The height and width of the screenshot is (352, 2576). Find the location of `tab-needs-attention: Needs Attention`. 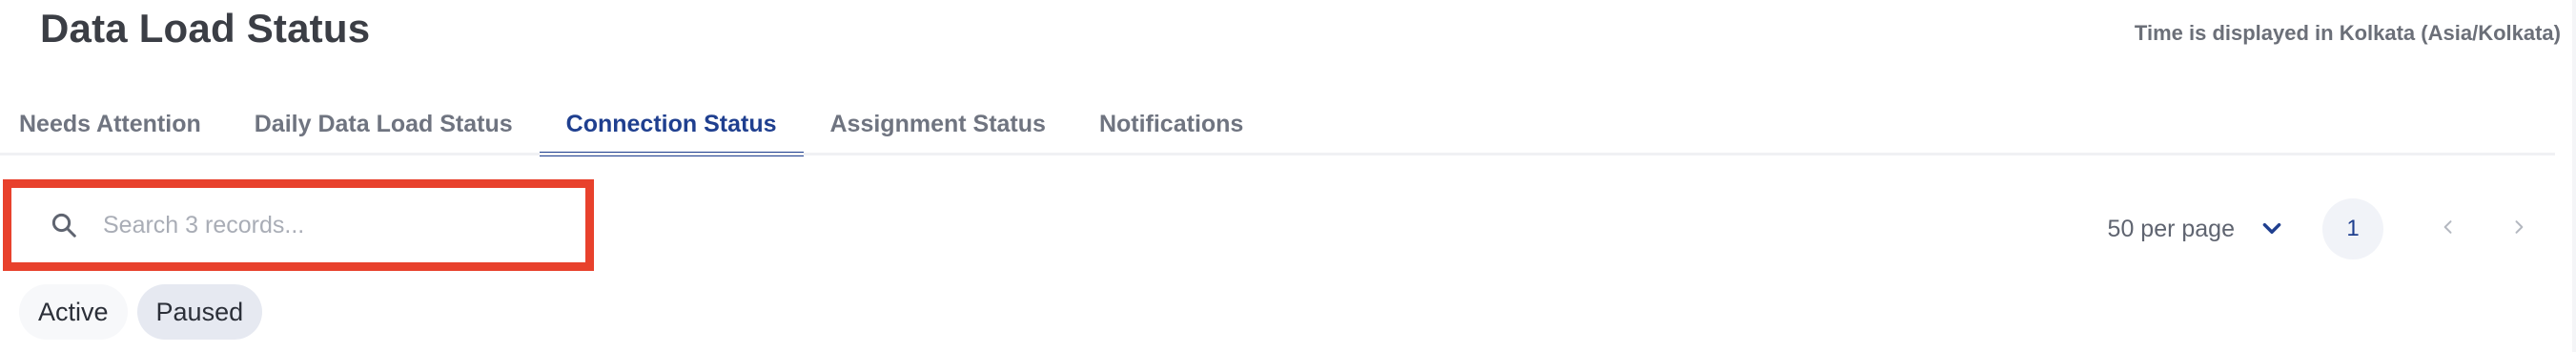

tab-needs-attention: Needs Attention is located at coordinates (114, 124).